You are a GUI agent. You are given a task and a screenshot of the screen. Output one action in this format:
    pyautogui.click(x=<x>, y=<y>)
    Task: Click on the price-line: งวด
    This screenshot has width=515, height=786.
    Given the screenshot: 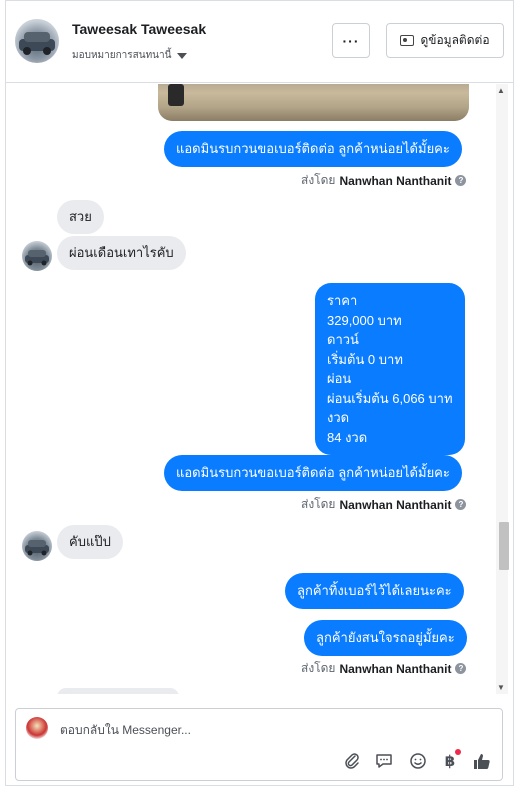 What is the action you would take?
    pyautogui.click(x=338, y=417)
    